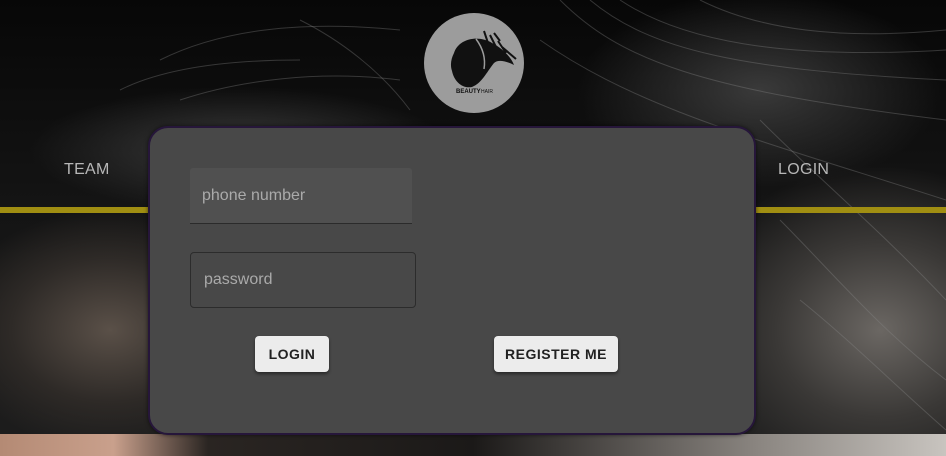 Image resolution: width=946 pixels, height=456 pixels. I want to click on logo-text-secondary: HAIR, so click(487, 92).